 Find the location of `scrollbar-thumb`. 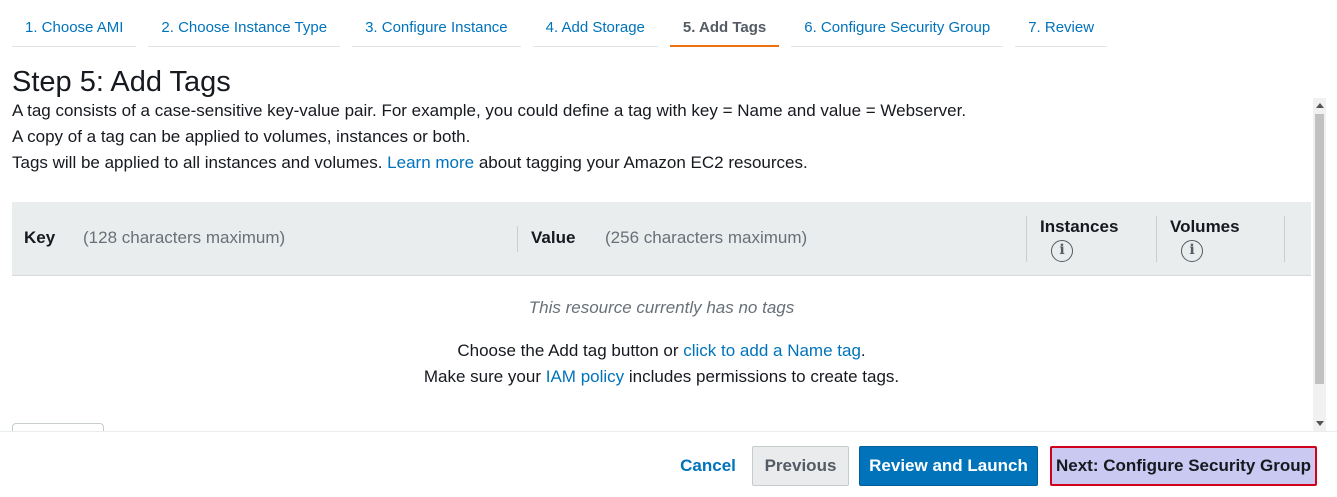

scrollbar-thumb is located at coordinates (1319, 249).